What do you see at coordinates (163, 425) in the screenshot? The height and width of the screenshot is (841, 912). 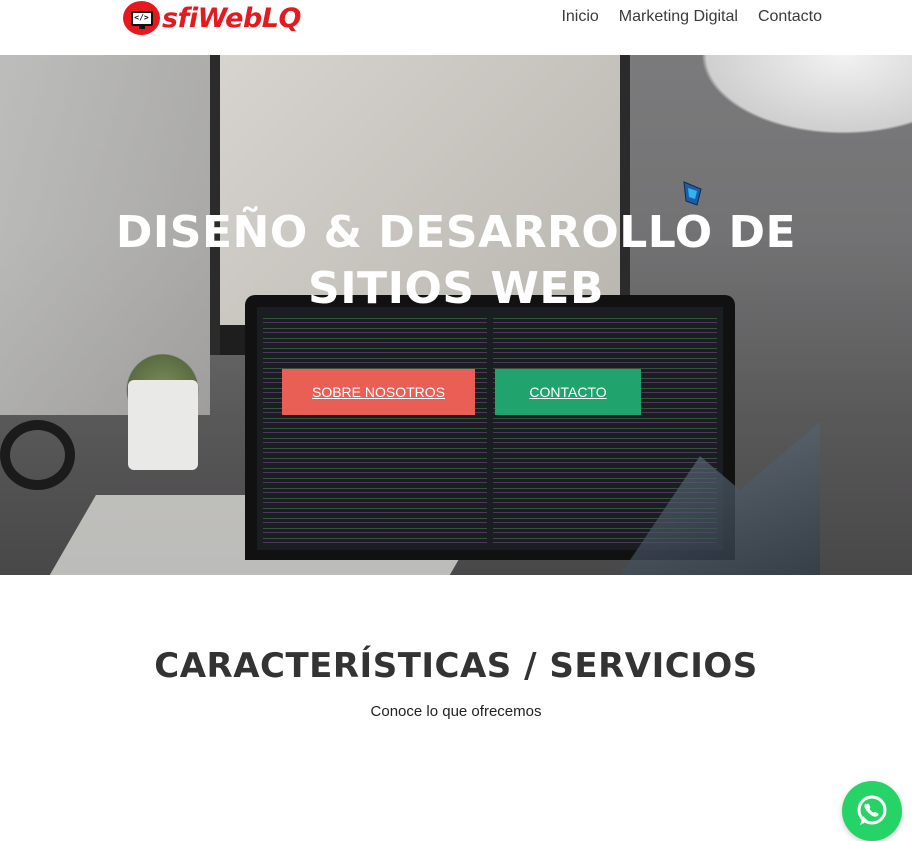 I see `hero-background-pot` at bounding box center [163, 425].